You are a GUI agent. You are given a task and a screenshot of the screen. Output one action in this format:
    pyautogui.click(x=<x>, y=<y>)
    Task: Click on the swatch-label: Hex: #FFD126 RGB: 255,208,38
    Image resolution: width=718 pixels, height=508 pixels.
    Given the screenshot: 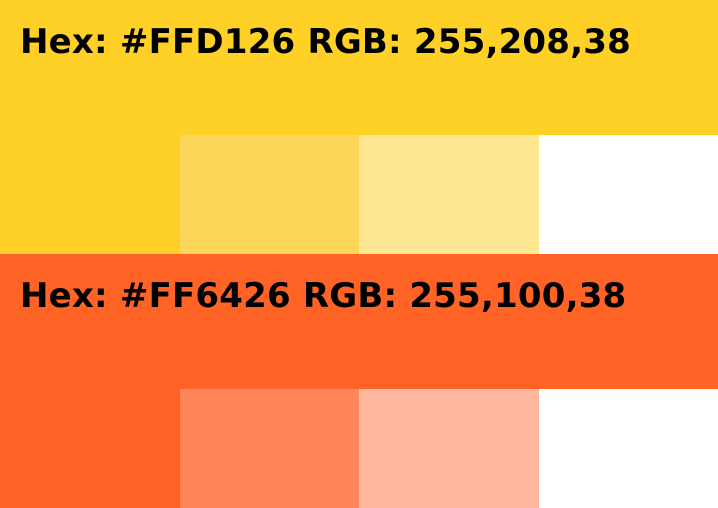 What is the action you would take?
    pyautogui.click(x=325, y=42)
    